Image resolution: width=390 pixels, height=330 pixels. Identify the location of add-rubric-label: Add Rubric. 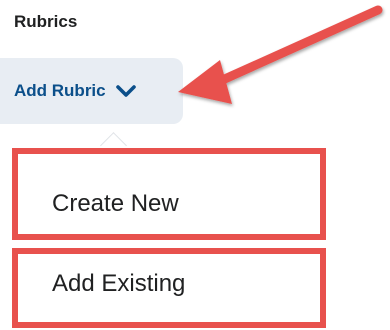
(60, 90).